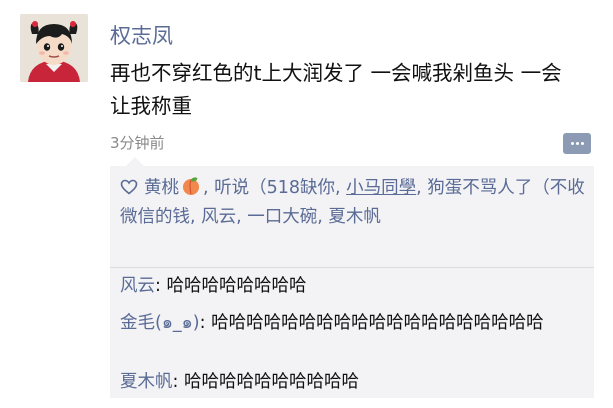 The height and width of the screenshot is (408, 613). What do you see at coordinates (381, 188) in the screenshot?
I see `like-name-underlined: 小马同學` at bounding box center [381, 188].